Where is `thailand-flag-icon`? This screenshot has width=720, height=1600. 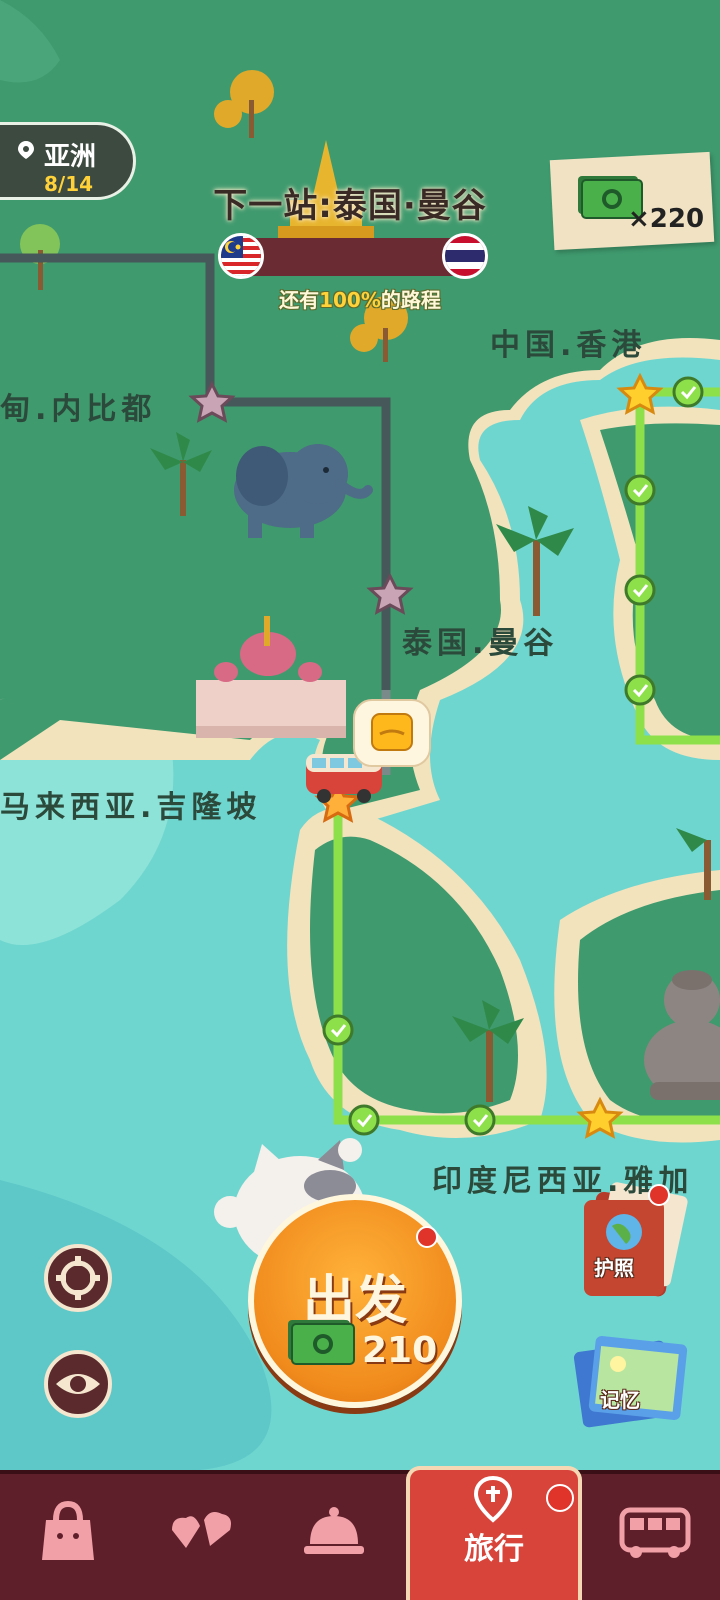
thailand-flag-icon is located at coordinates (465, 256).